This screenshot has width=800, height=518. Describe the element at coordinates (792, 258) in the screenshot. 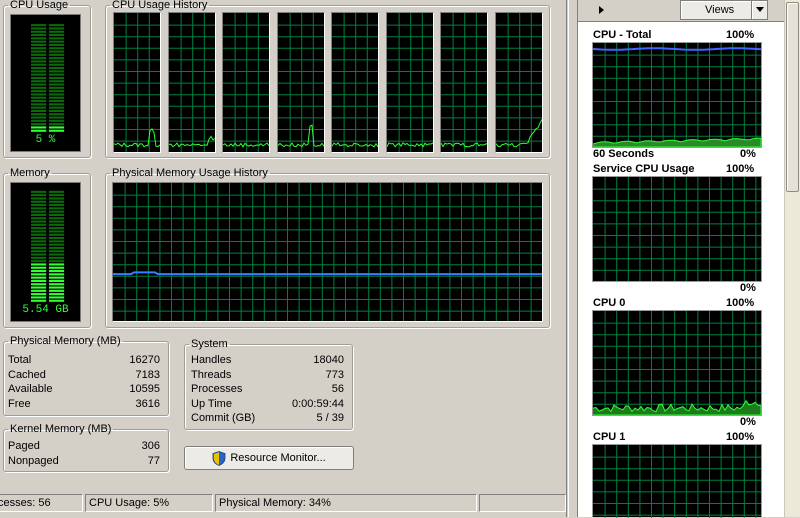

I see `scrollbar` at that location.